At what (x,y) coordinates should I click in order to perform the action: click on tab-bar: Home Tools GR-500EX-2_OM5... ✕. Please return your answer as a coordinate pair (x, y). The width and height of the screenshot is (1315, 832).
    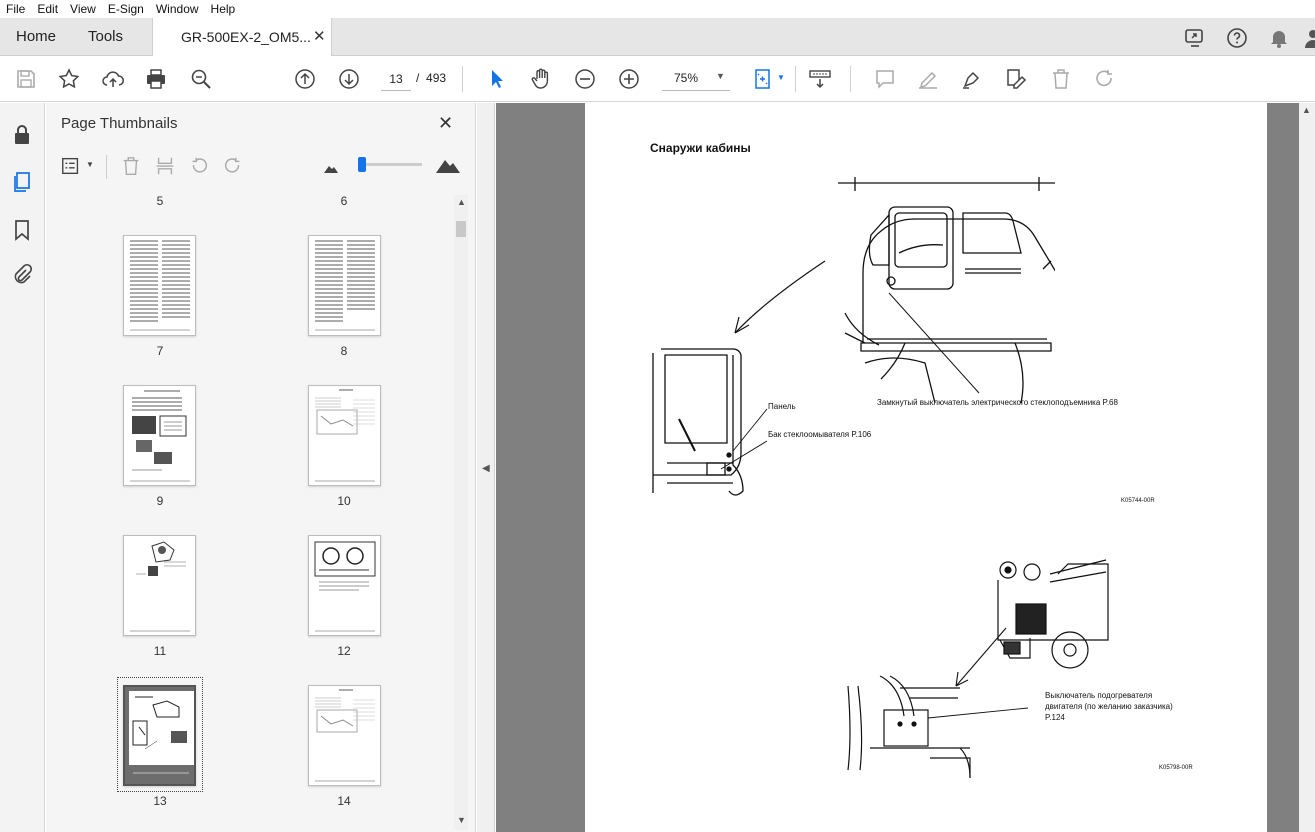
    Looking at the image, I should click on (657, 37).